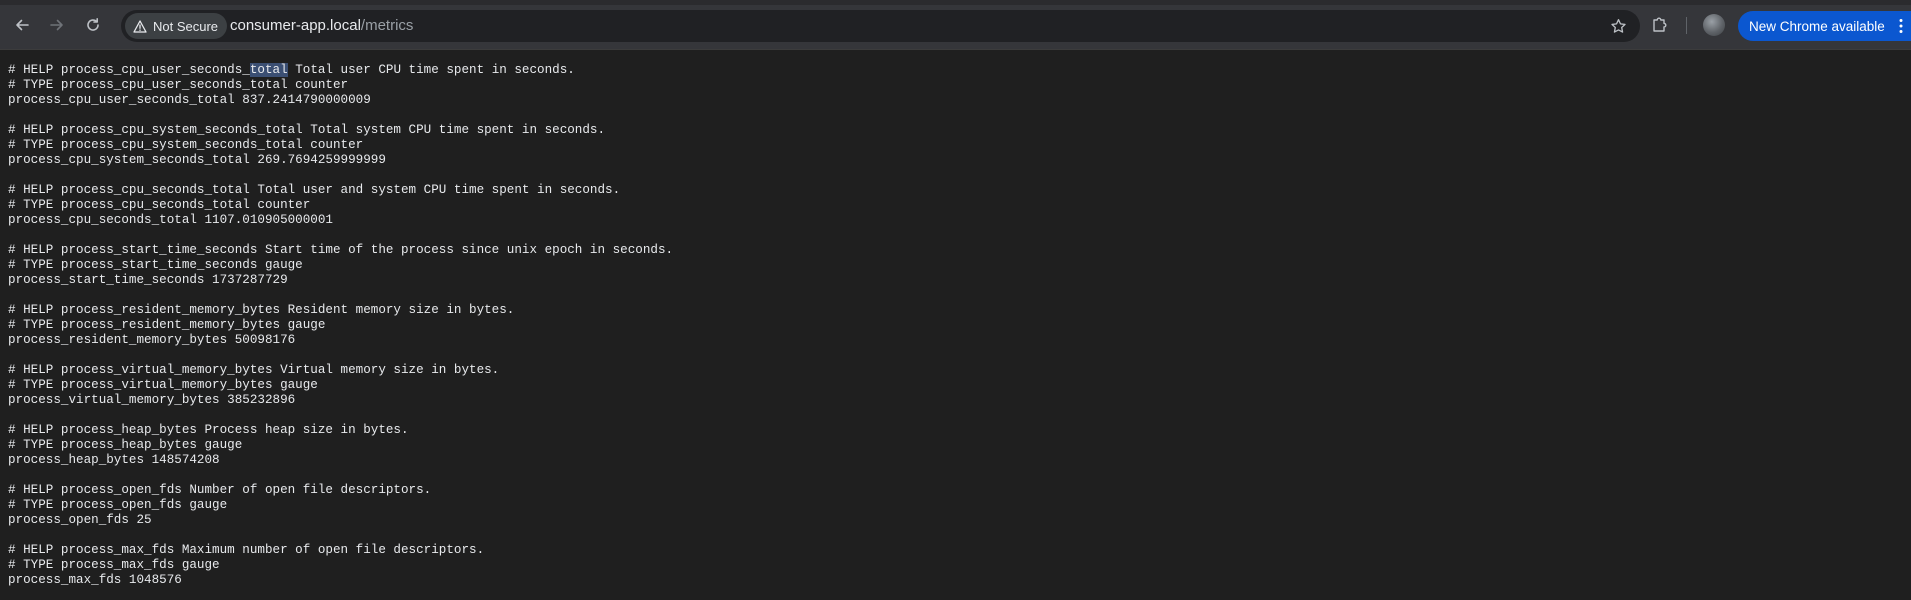 Image resolution: width=1911 pixels, height=600 pixels. Describe the element at coordinates (387, 25) in the screenshot. I see `url-path: /metrics` at that location.